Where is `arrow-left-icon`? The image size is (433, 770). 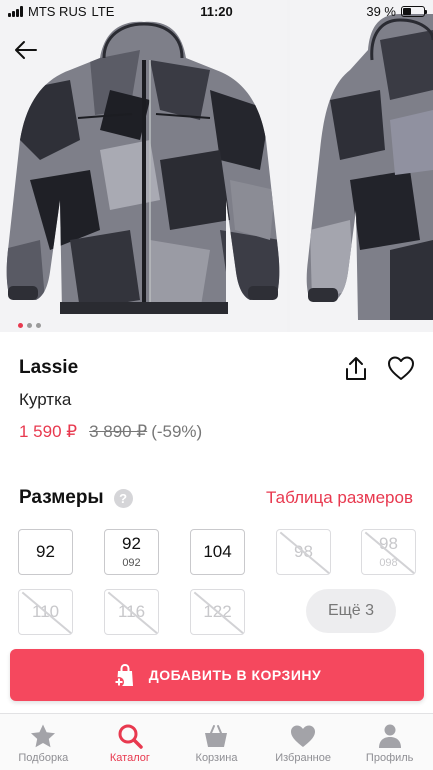
arrow-left-icon is located at coordinates (26, 50).